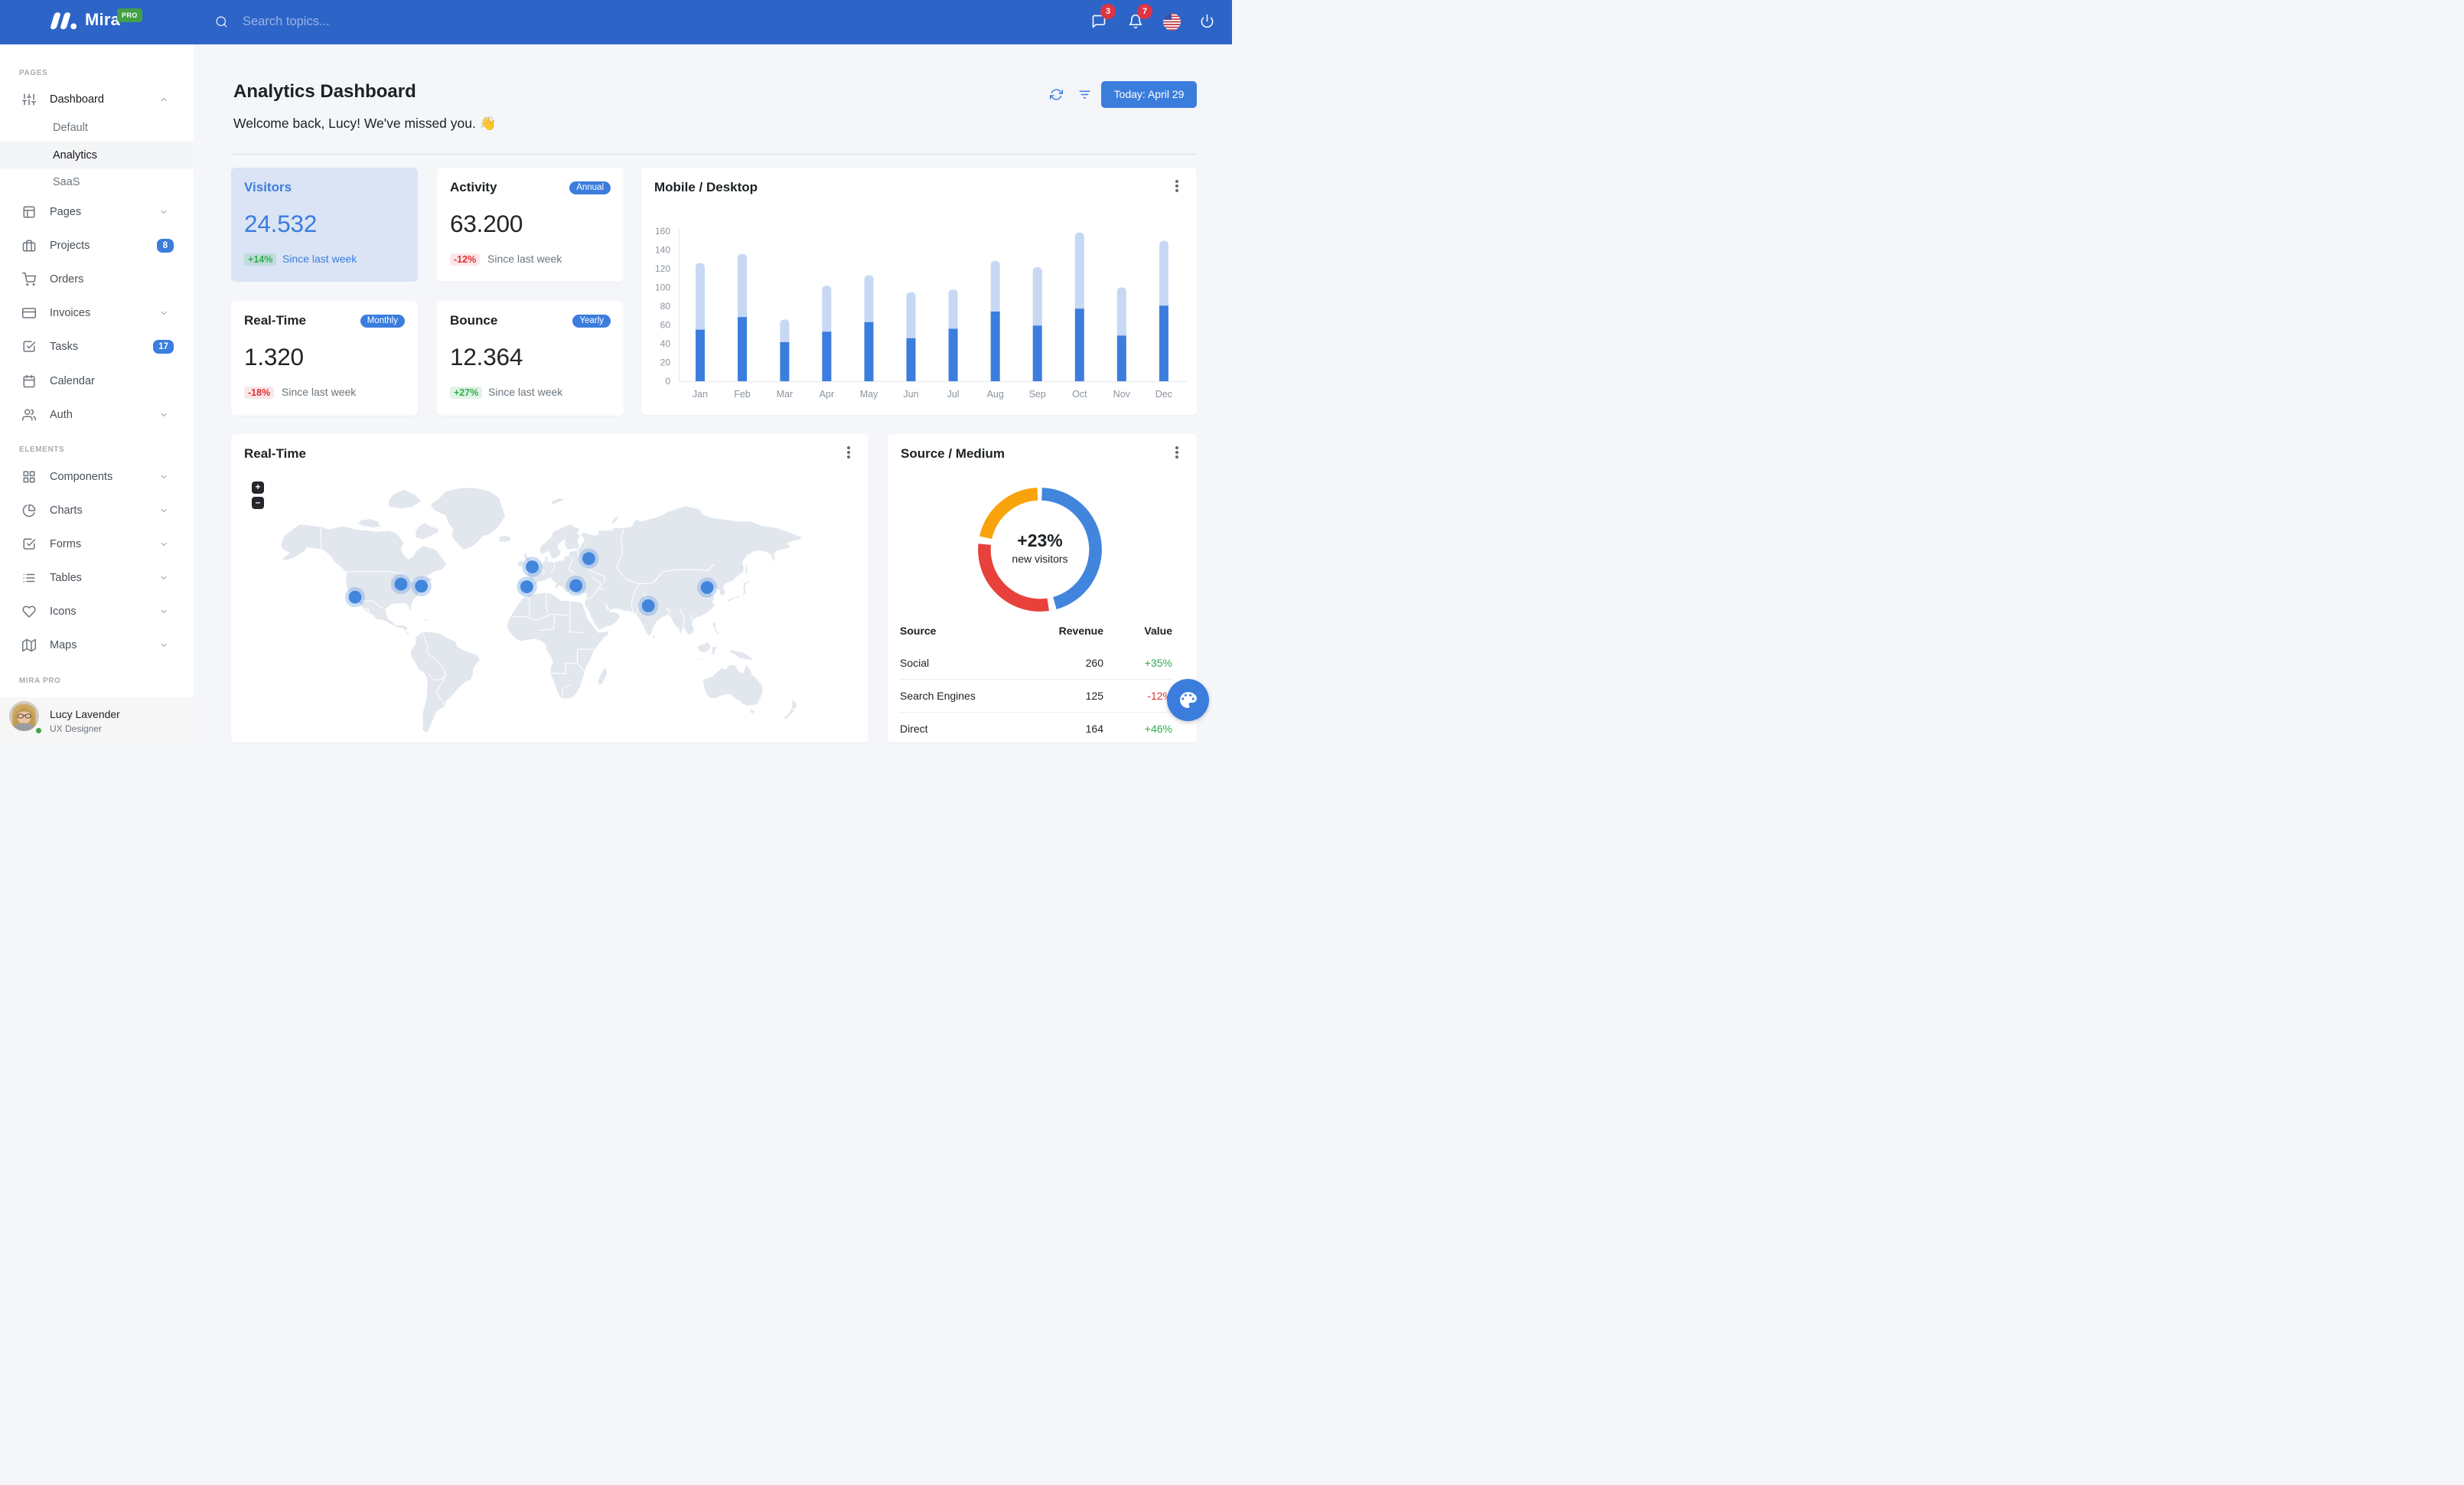 Image resolution: width=2464 pixels, height=1485 pixels. What do you see at coordinates (1079, 394) in the screenshot?
I see `svg-text: Oct` at bounding box center [1079, 394].